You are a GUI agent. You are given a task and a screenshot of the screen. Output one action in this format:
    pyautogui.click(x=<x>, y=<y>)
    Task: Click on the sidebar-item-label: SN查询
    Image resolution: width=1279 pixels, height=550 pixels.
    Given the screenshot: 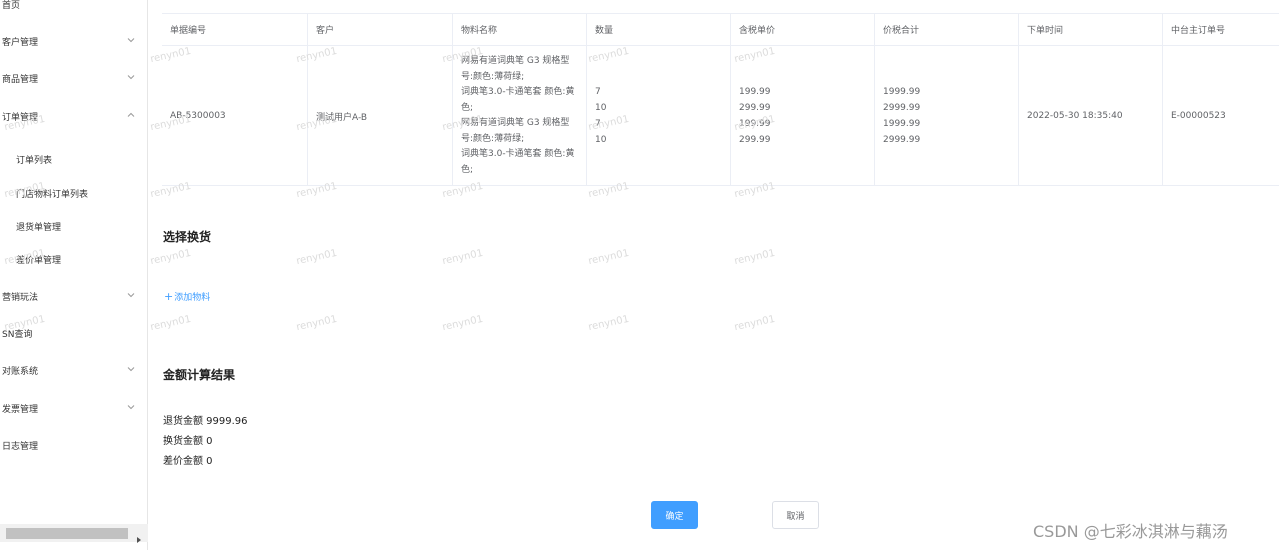 What is the action you would take?
    pyautogui.click(x=17, y=334)
    